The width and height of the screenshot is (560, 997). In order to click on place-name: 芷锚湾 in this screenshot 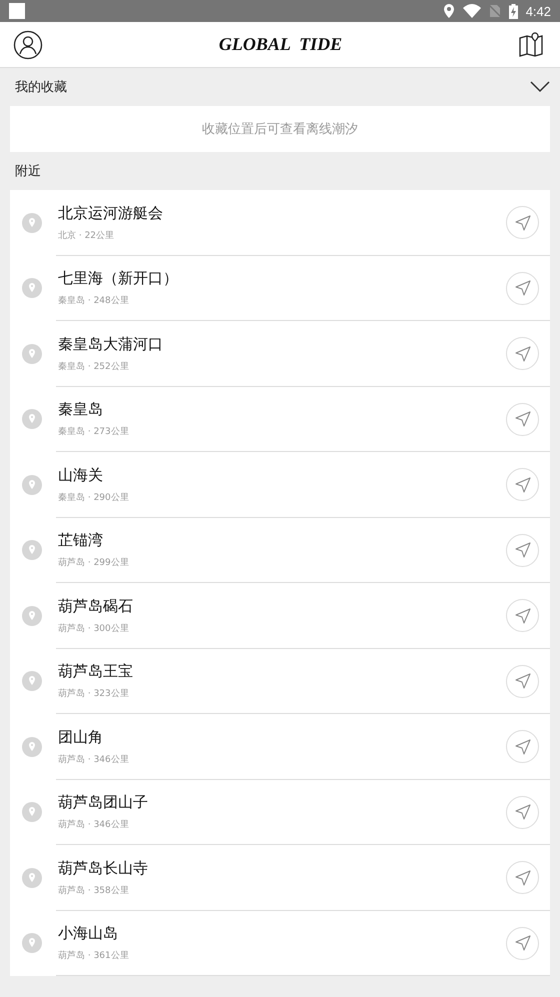, I will do `click(80, 540)`.